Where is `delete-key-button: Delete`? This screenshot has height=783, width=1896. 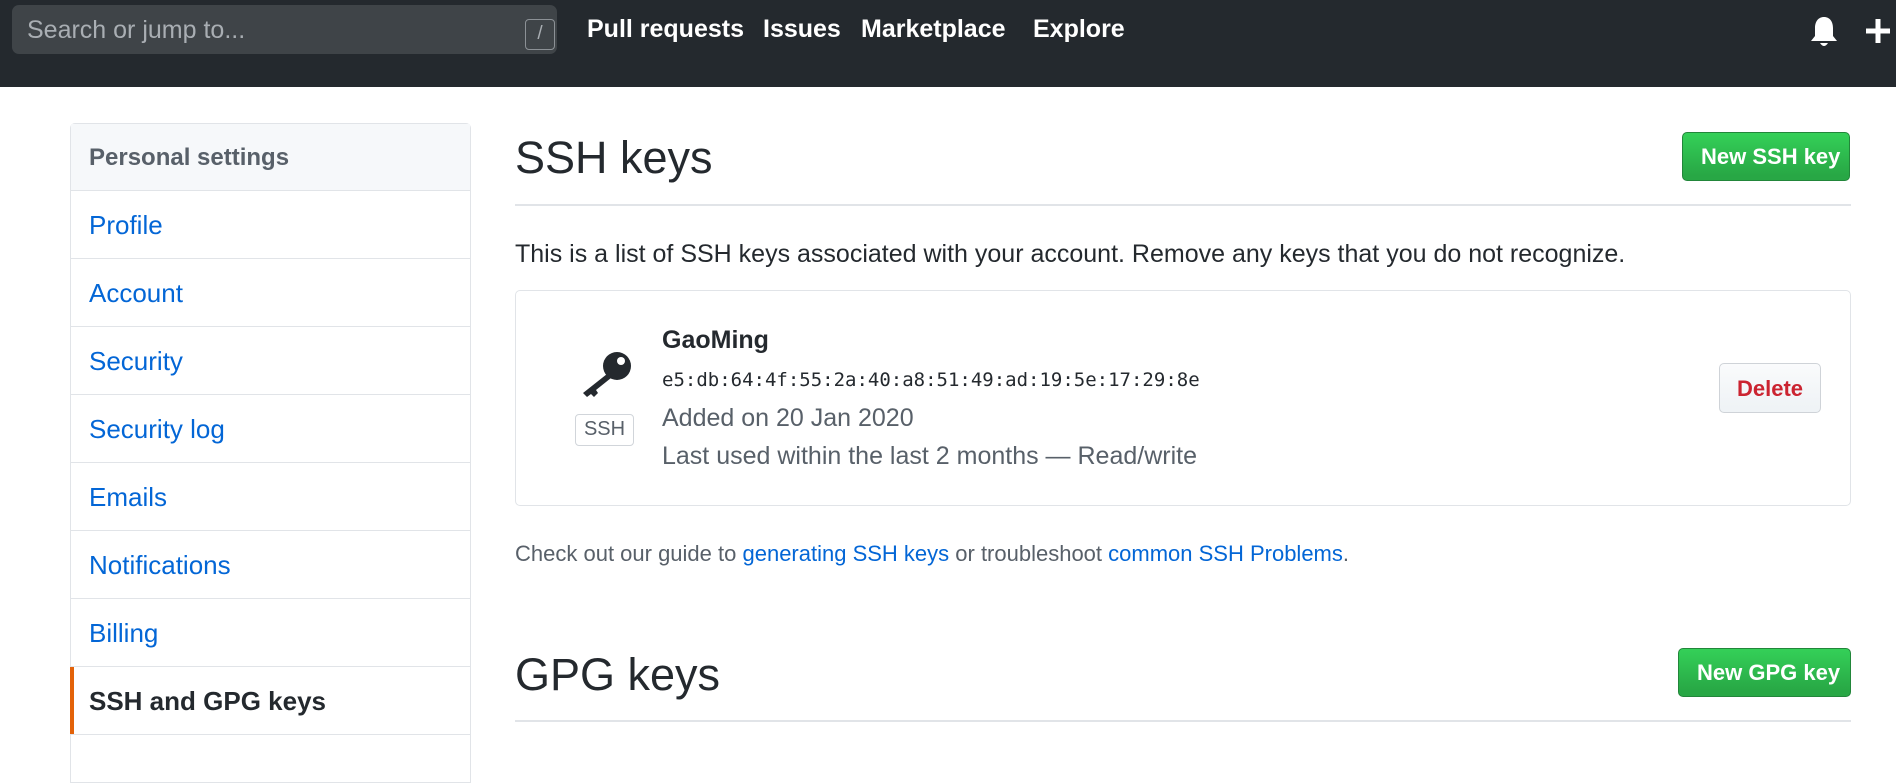
delete-key-button: Delete is located at coordinates (1770, 388).